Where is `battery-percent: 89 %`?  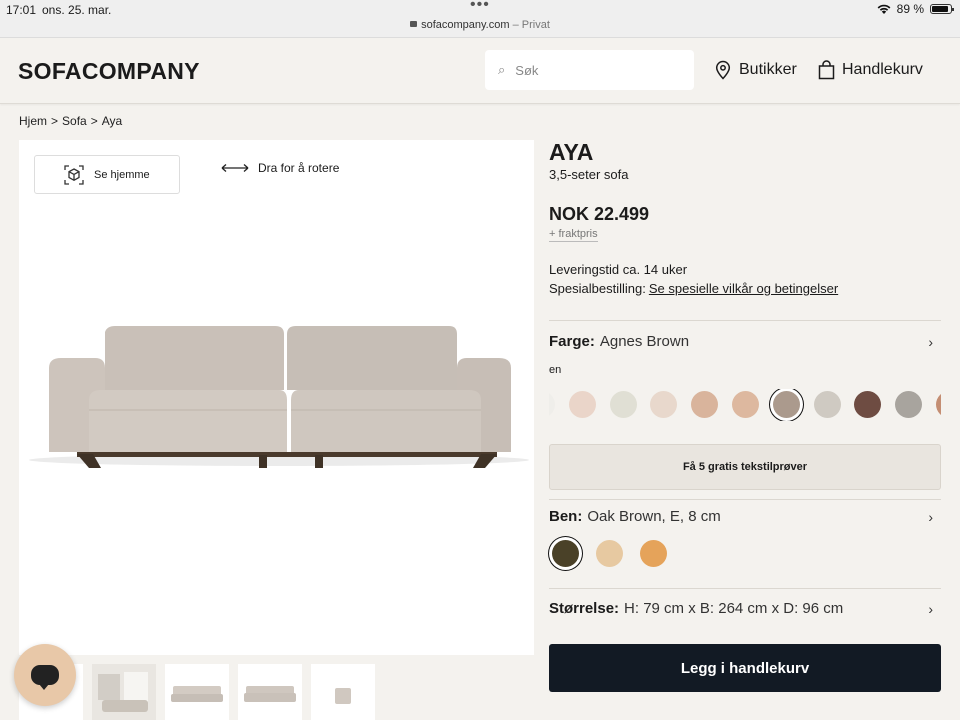
battery-percent: 89 % is located at coordinates (910, 9).